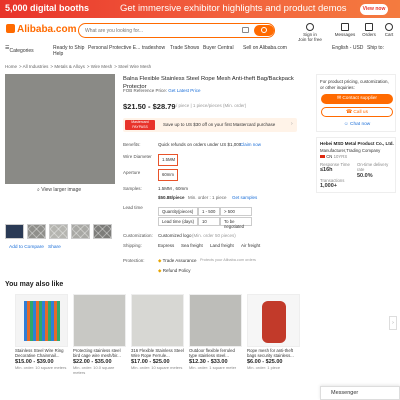  I want to click on trade-assurance-note: Protects your Alibaba.com orders, so click(228, 260).